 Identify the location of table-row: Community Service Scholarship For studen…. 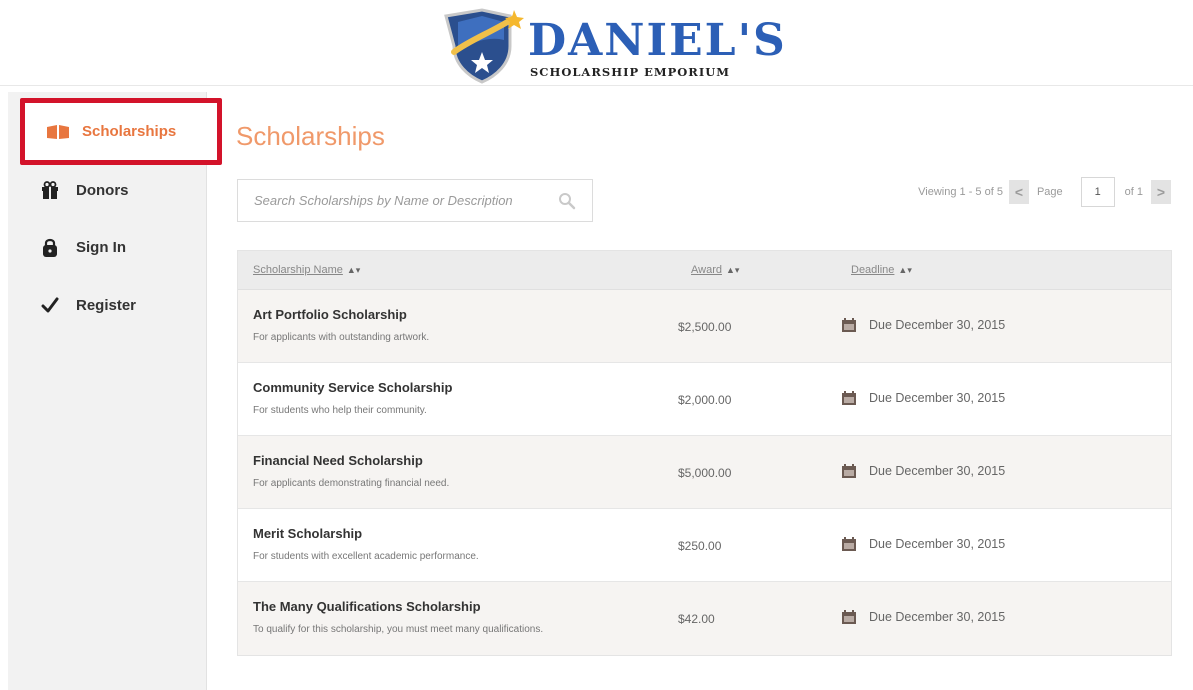
(704, 399).